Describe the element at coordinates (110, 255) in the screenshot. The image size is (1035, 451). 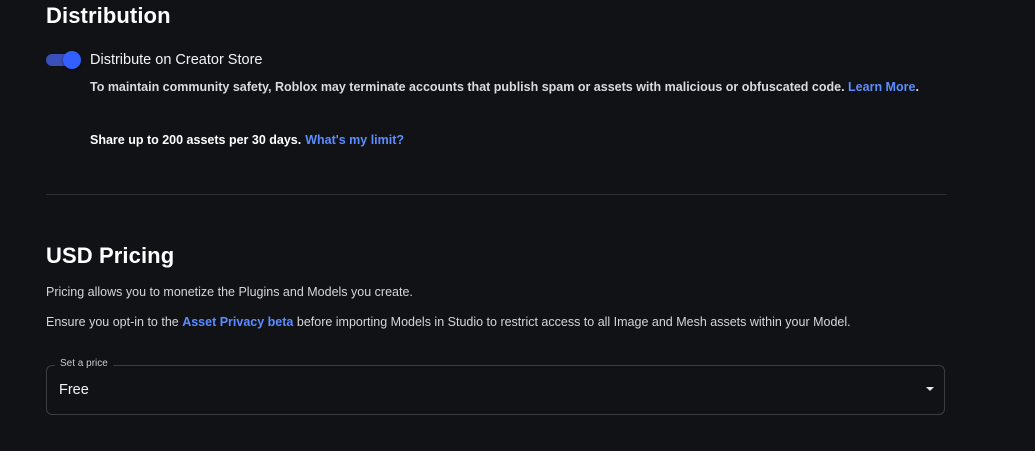
I see `pricing-title: USD Pricing` at that location.